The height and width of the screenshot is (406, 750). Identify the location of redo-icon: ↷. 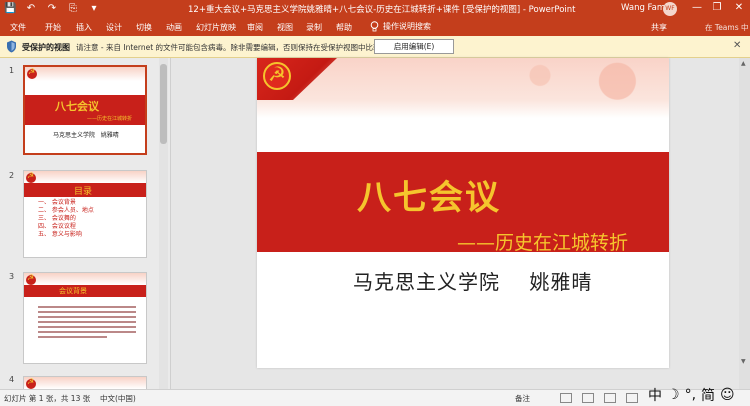
(52, 9).